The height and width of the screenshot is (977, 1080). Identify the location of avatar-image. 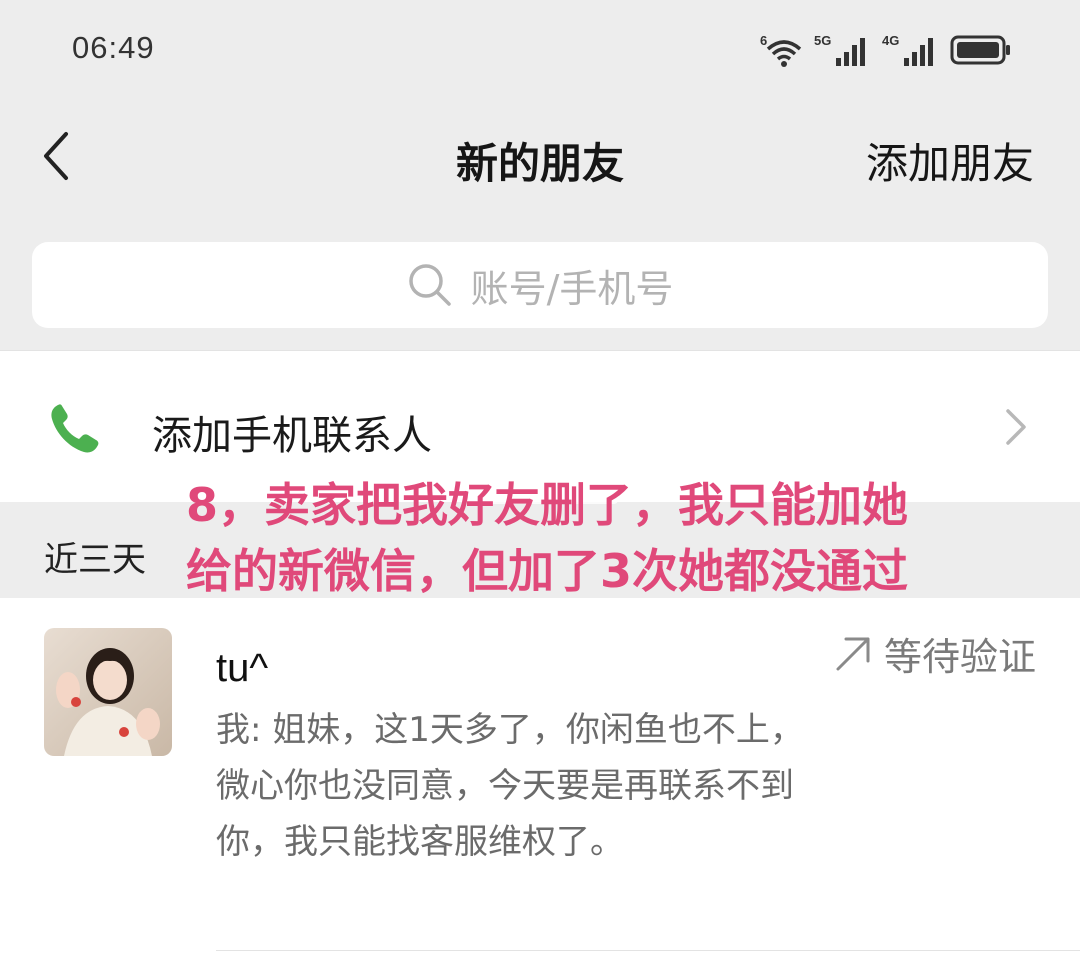
(108, 692).